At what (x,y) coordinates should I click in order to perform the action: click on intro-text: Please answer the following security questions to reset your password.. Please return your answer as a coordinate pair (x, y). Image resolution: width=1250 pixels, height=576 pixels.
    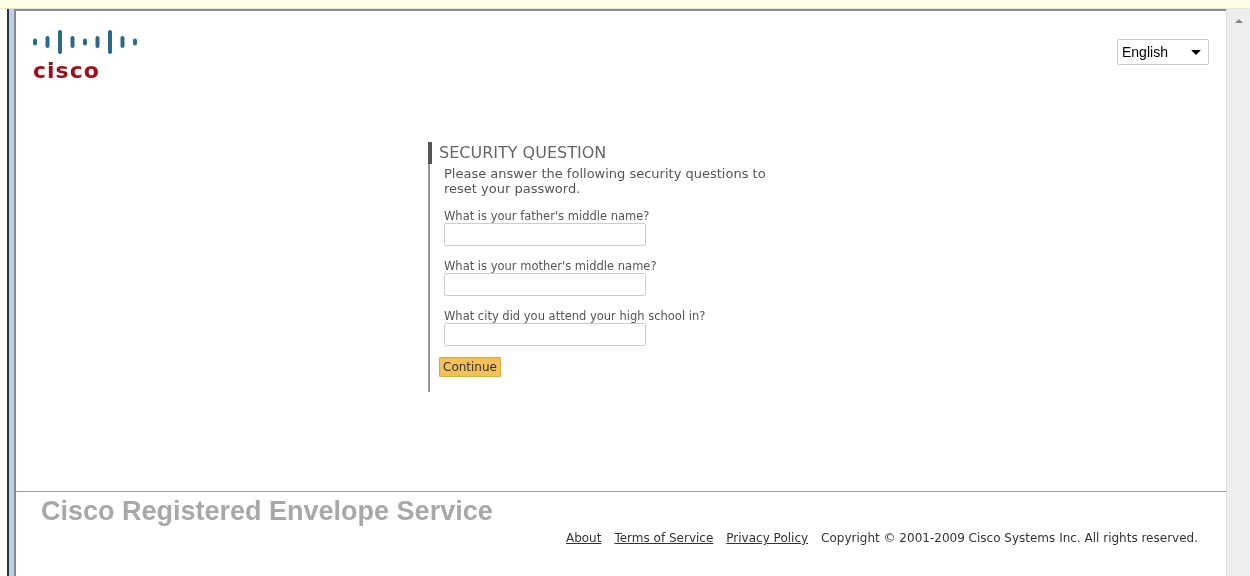
    Looking at the image, I should click on (605, 181).